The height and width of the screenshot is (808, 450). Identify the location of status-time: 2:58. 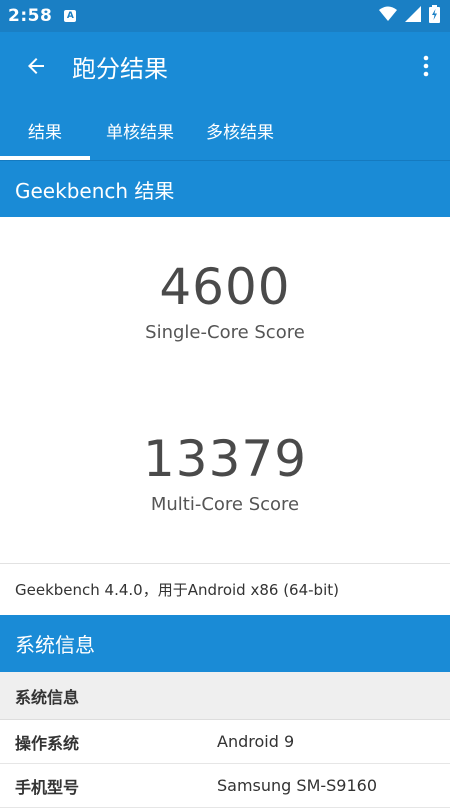
(30, 16).